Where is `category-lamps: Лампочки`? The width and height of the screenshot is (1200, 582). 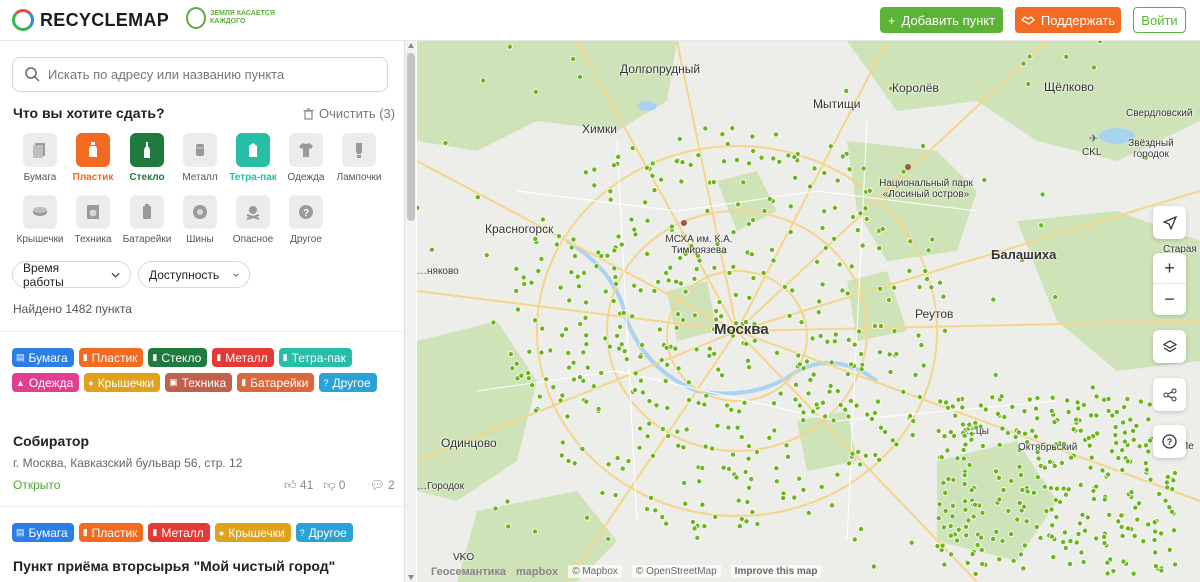 category-lamps: Лампочки is located at coordinates (359, 158).